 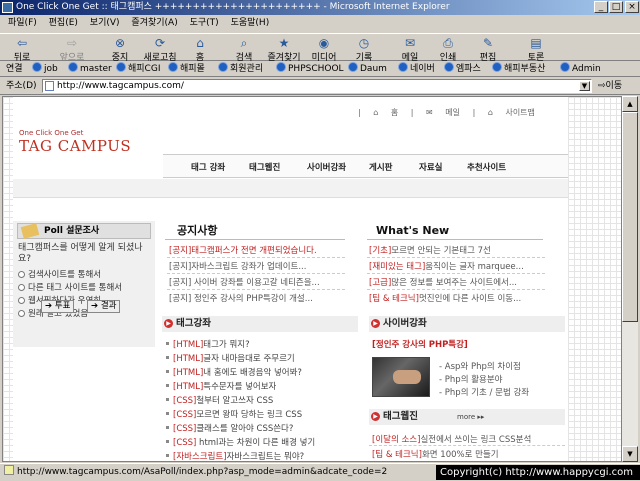 I want to click on history-button: ◷ 기록, so click(x=364, y=49).